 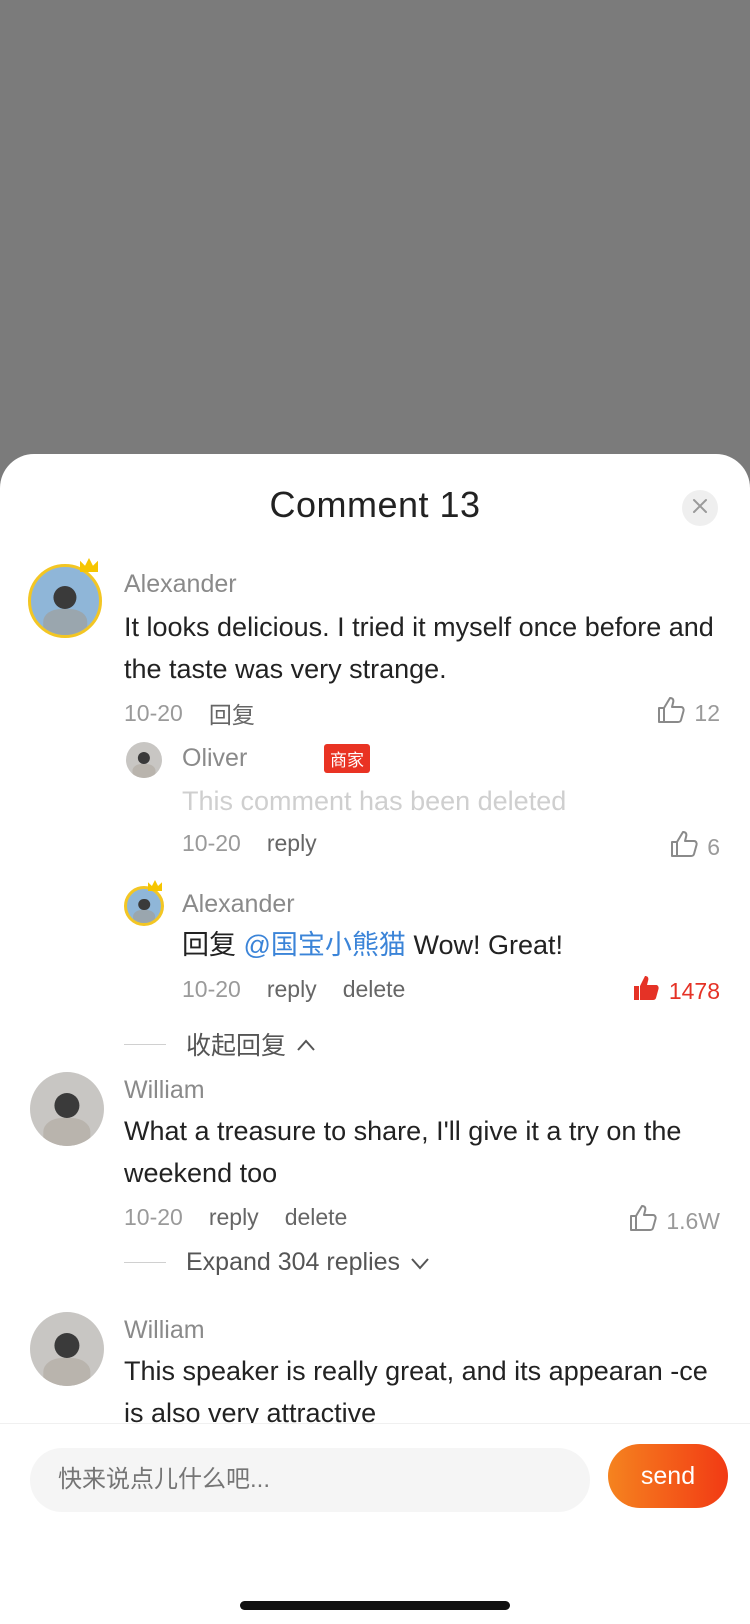 What do you see at coordinates (707, 712) in the screenshot?
I see `like-count: 12` at bounding box center [707, 712].